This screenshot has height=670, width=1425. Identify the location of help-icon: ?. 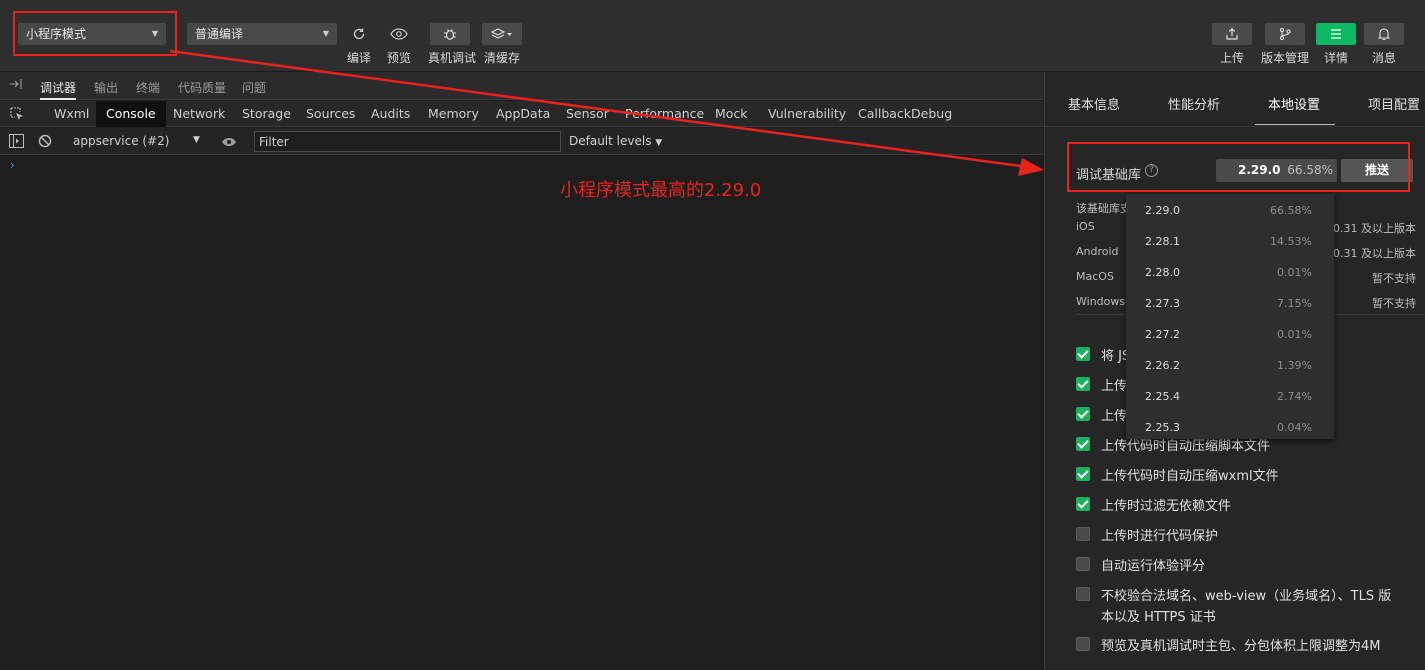
(1151, 170).